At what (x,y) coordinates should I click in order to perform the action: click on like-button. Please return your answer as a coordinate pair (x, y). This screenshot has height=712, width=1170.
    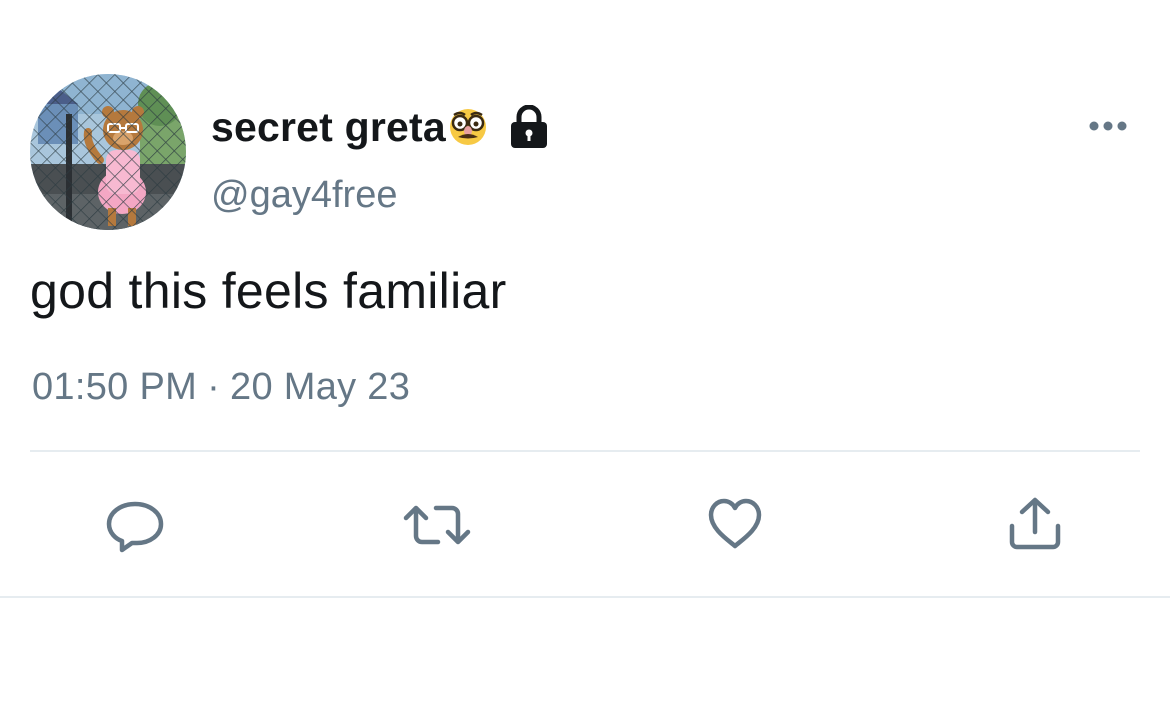
    Looking at the image, I should click on (737, 525).